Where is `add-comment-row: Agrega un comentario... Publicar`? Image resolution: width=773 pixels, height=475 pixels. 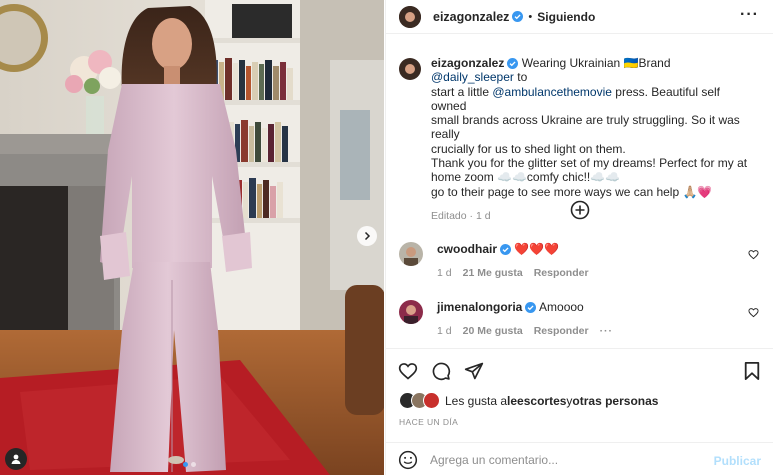
add-comment-row: Agrega un comentario... Publicar is located at coordinates (579, 458).